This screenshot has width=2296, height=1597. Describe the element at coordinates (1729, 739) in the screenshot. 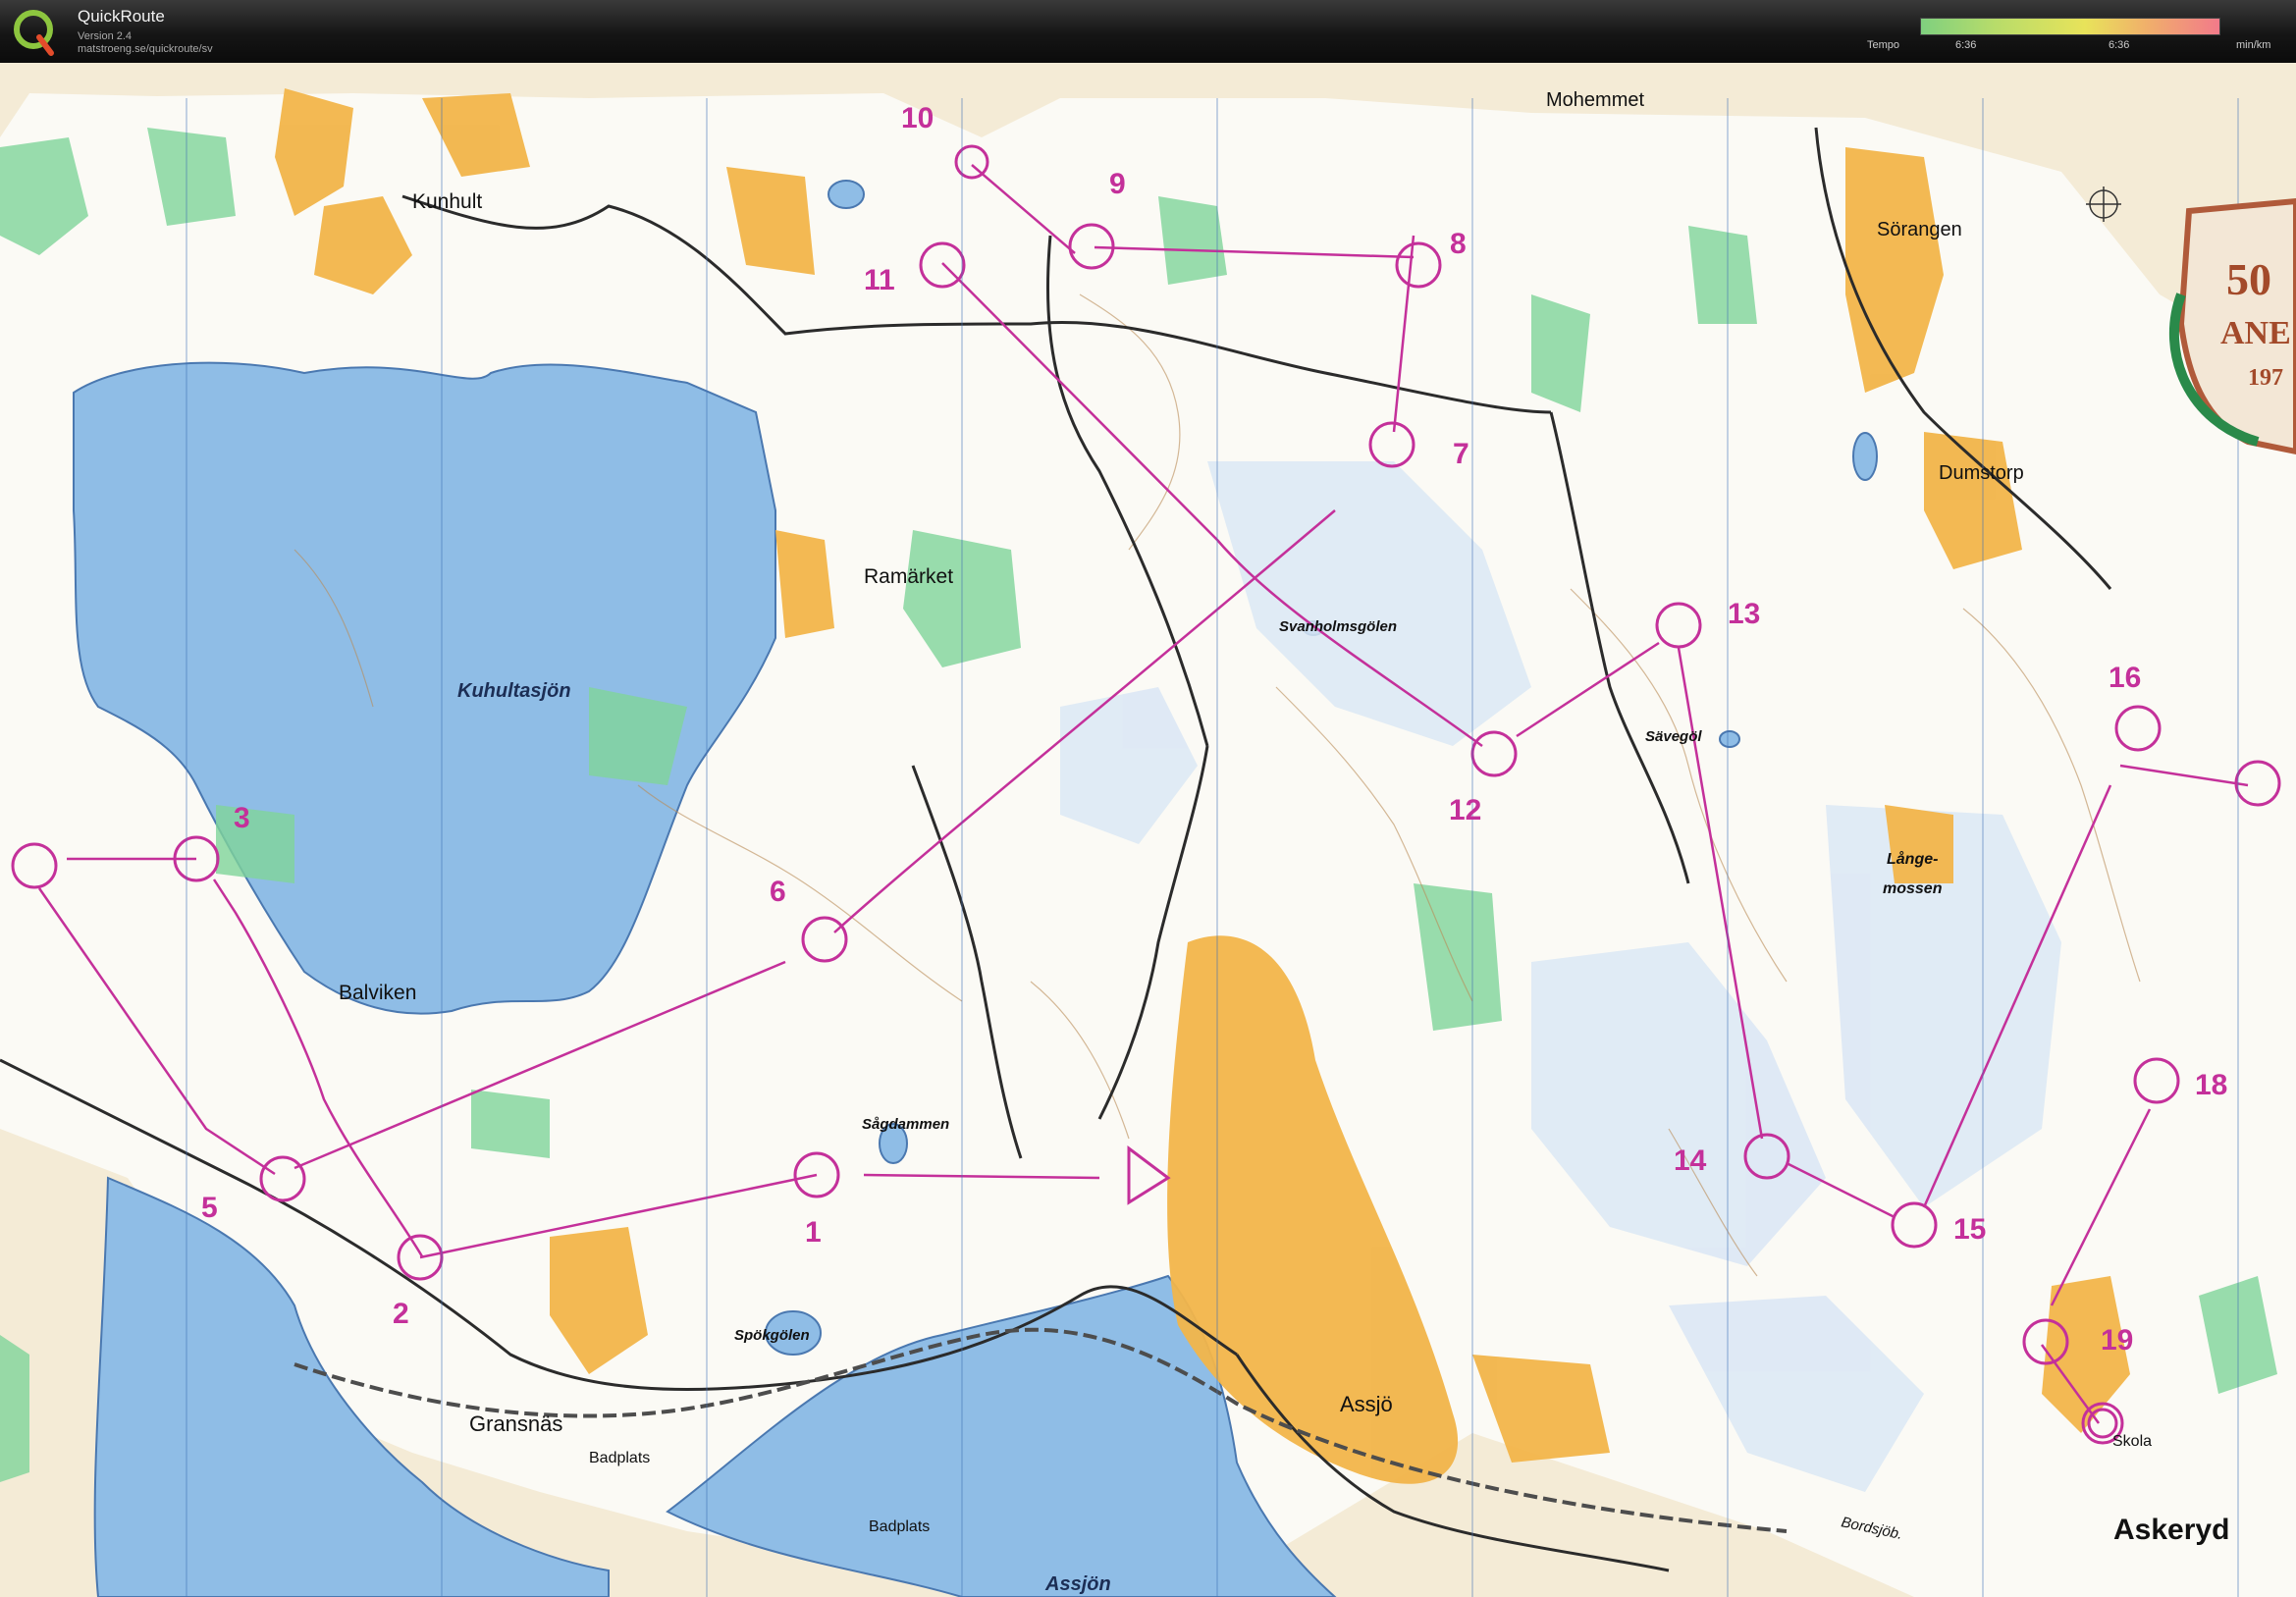

I see `pond-savegol` at that location.